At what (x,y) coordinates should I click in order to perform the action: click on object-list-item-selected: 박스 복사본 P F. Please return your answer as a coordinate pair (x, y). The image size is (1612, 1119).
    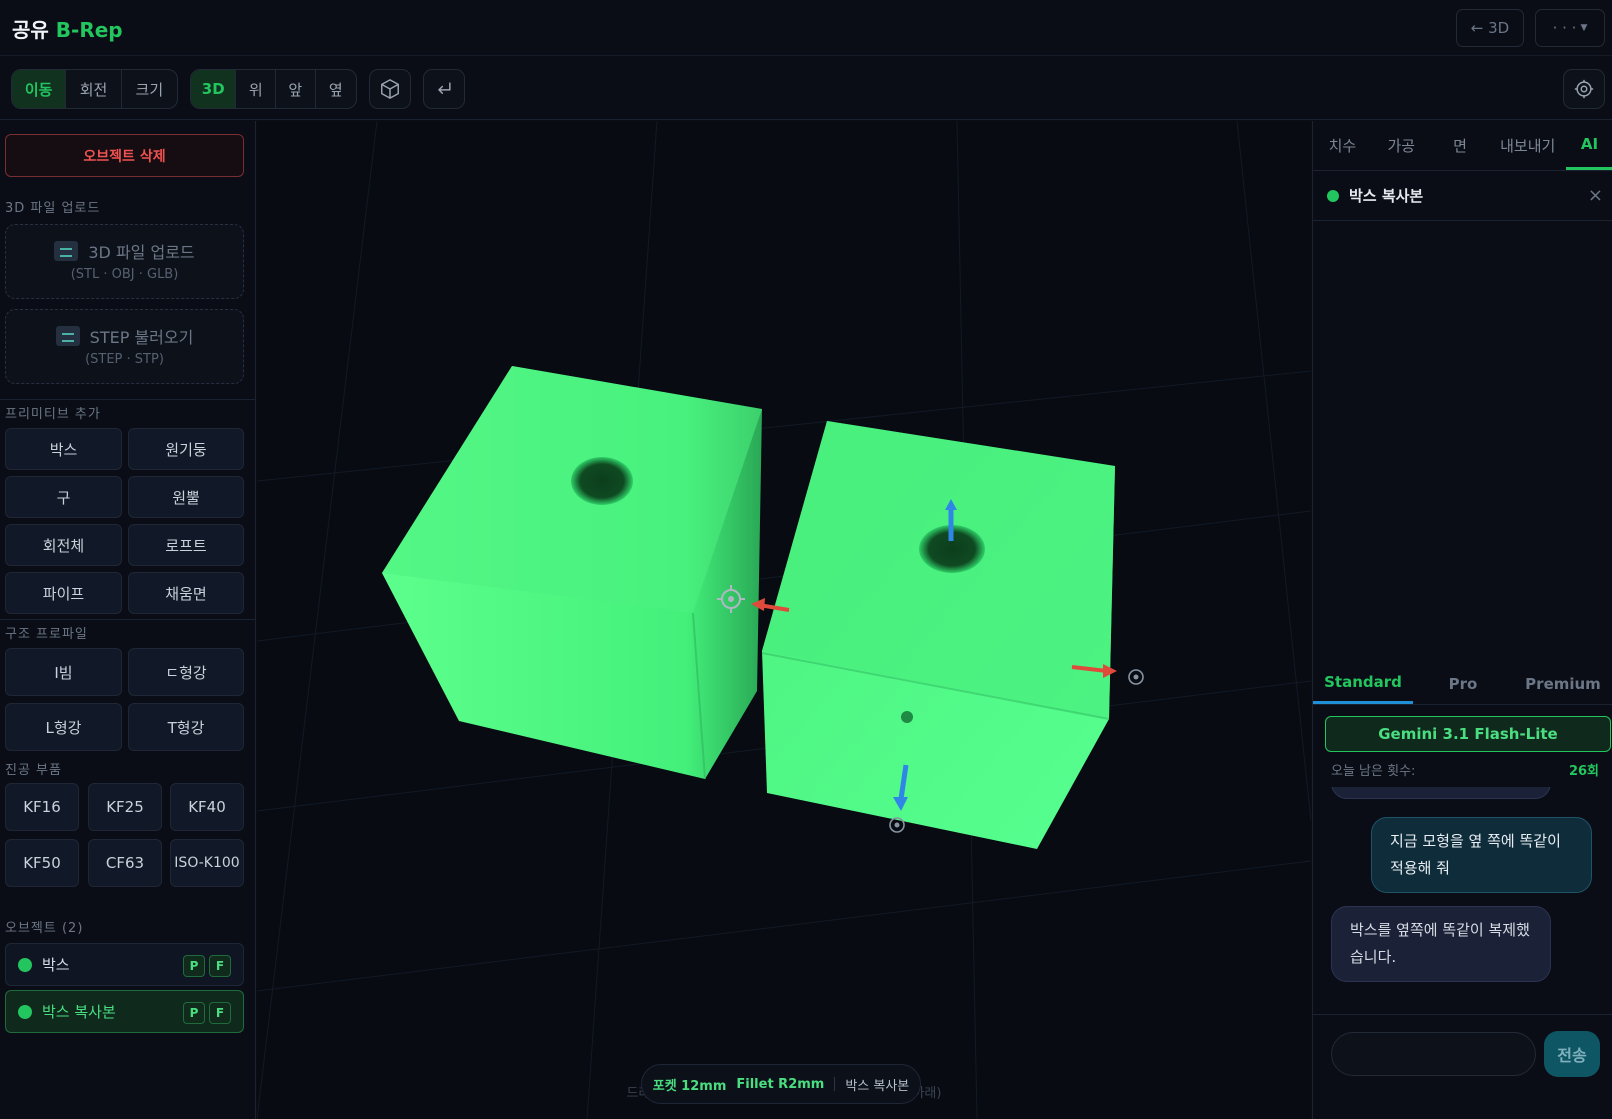
    Looking at the image, I should click on (124, 1011).